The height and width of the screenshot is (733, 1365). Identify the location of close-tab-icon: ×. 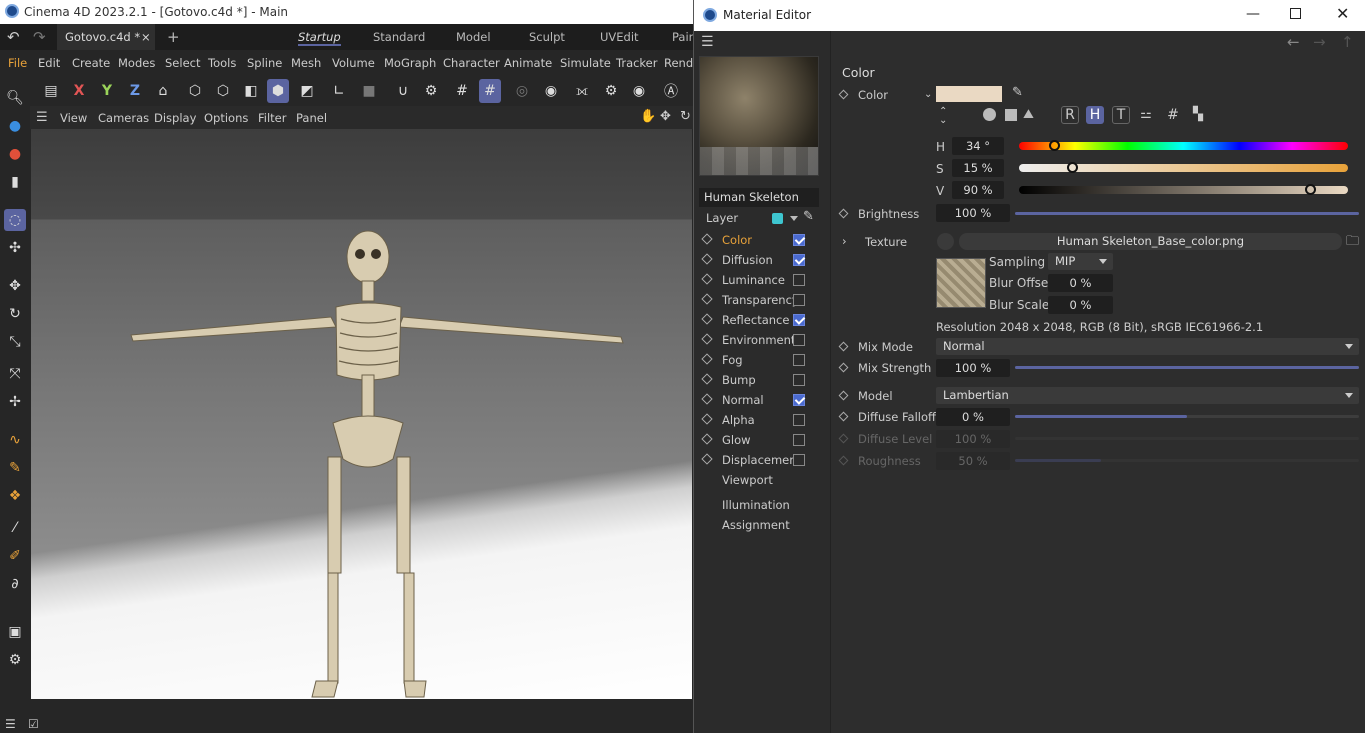
(146, 37).